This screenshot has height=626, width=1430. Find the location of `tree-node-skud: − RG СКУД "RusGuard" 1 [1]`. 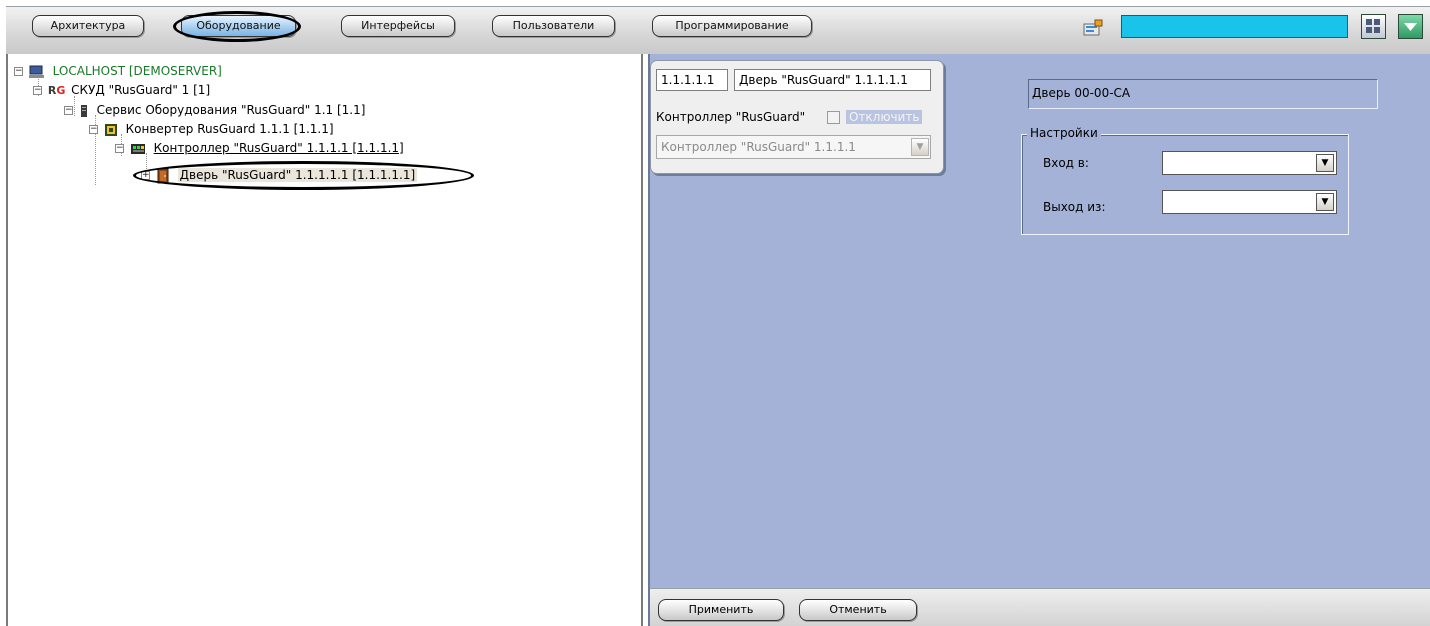

tree-node-skud: − RG СКУД "RusGuard" 1 [1] is located at coordinates (121, 90).